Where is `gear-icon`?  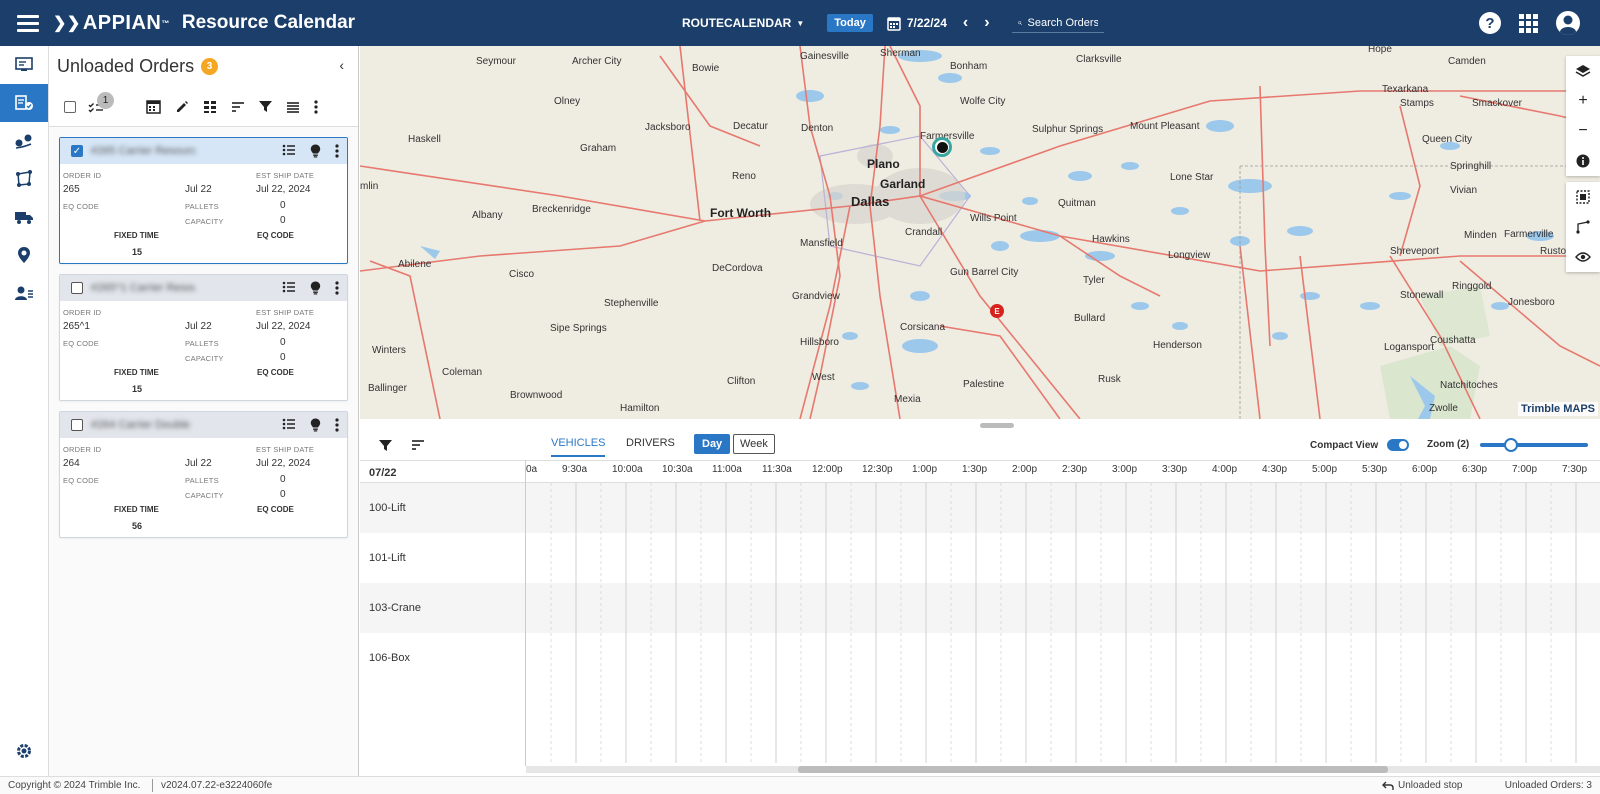 gear-icon is located at coordinates (24, 751).